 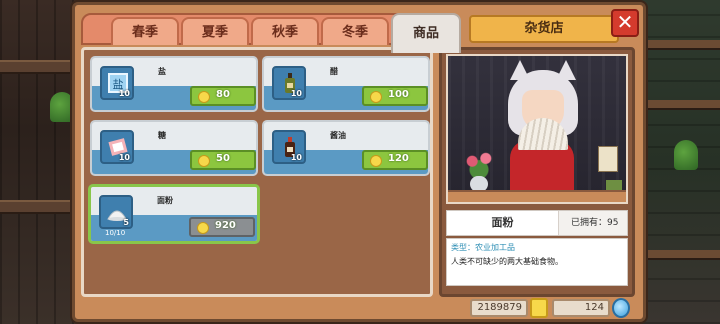 I want to click on price-amount: 50, so click(x=223, y=158).